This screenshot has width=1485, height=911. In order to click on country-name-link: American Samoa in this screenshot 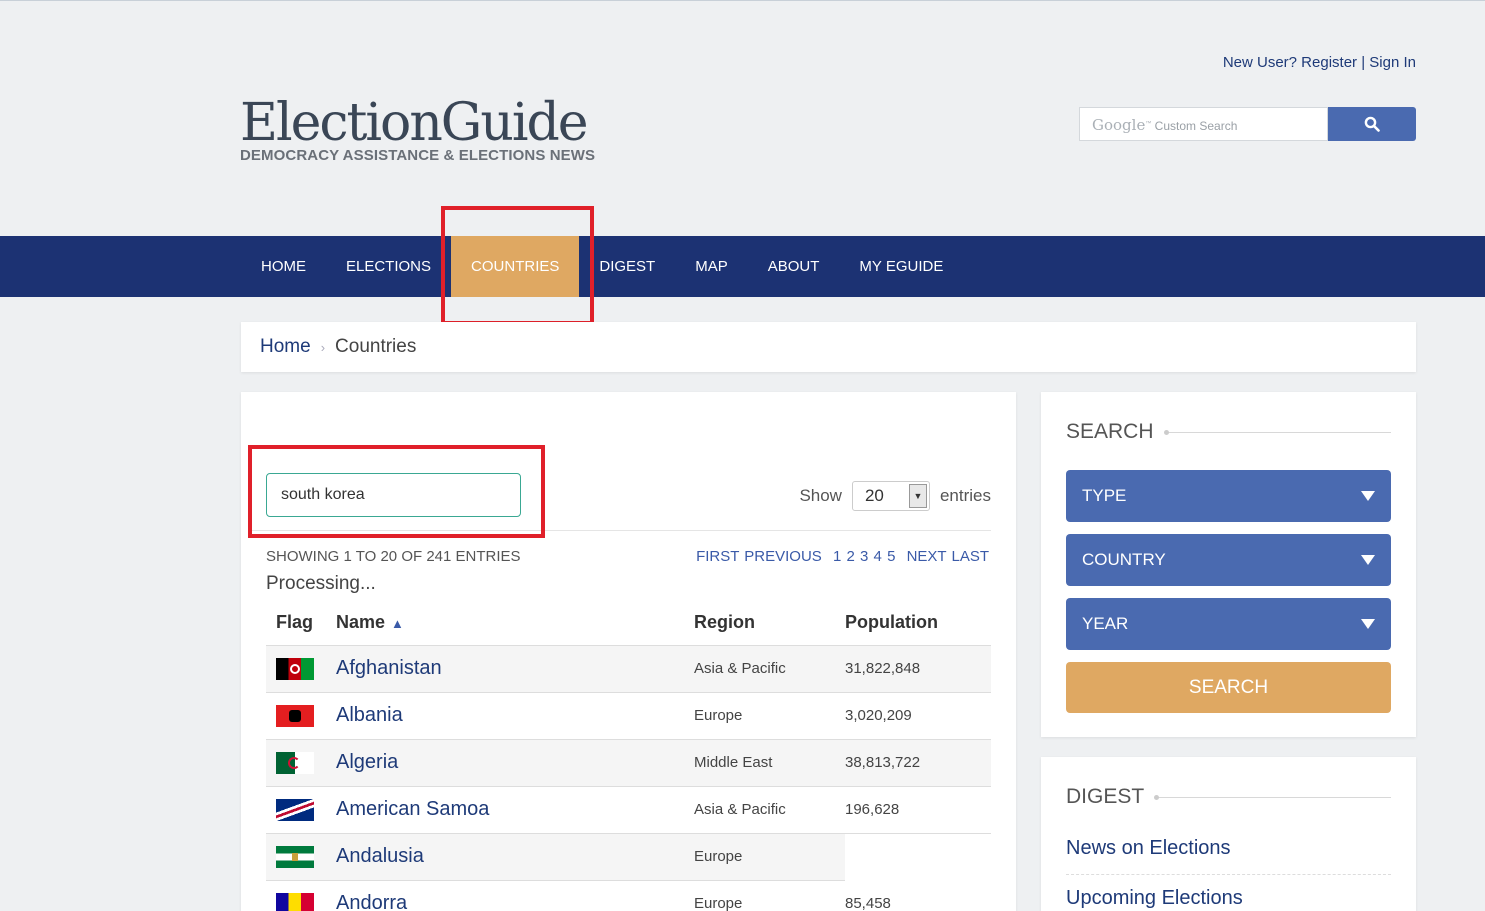, I will do `click(515, 810)`.